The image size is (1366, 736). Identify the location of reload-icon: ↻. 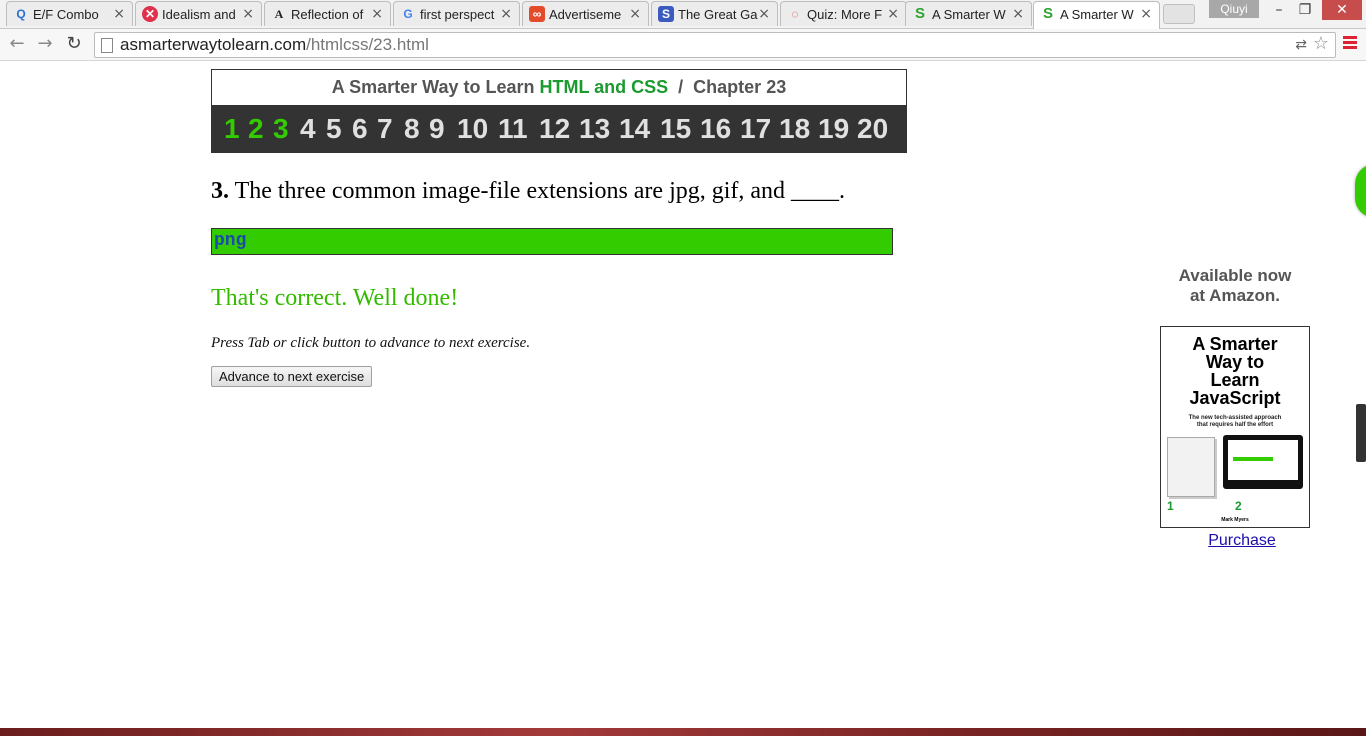
(74, 44).